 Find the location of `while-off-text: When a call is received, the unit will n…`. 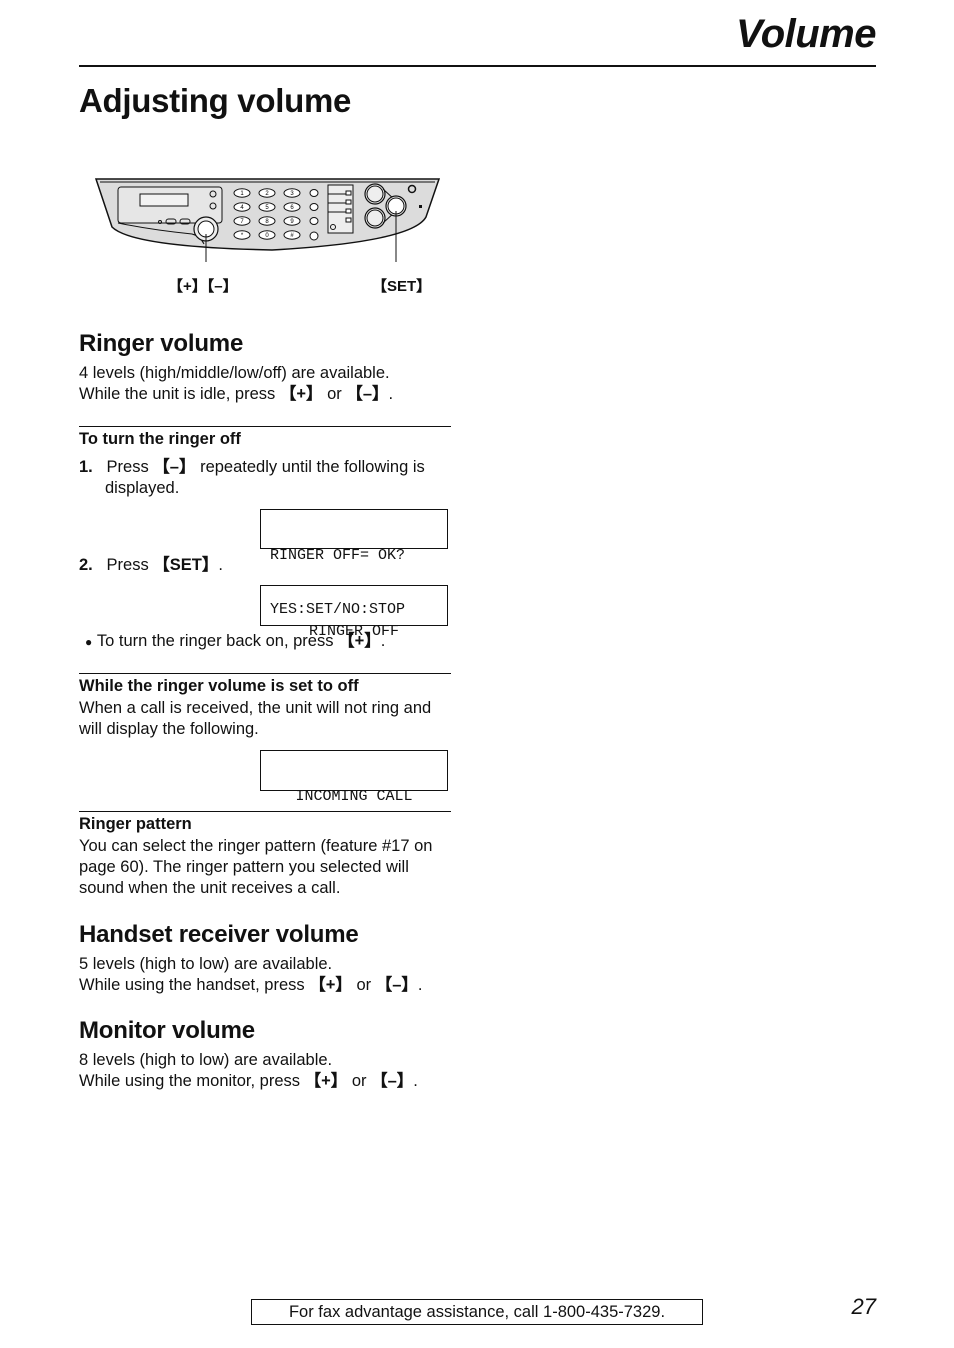

while-off-text: When a call is received, the unit will n… is located at coordinates (255, 718).